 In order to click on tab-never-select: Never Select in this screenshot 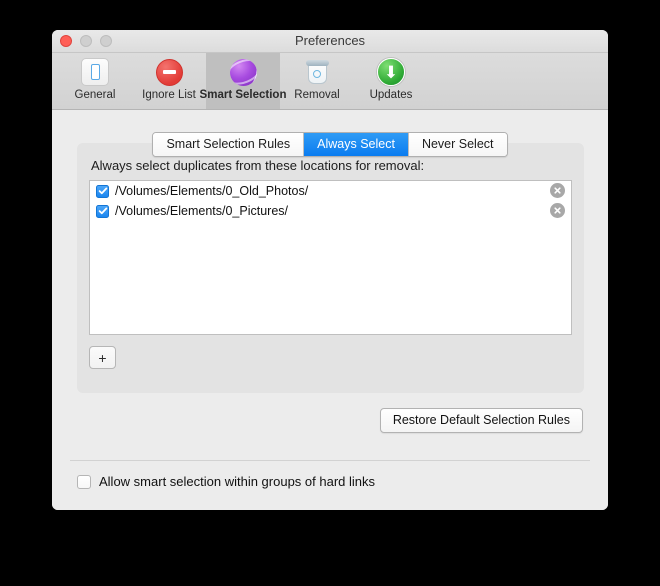, I will do `click(457, 144)`.